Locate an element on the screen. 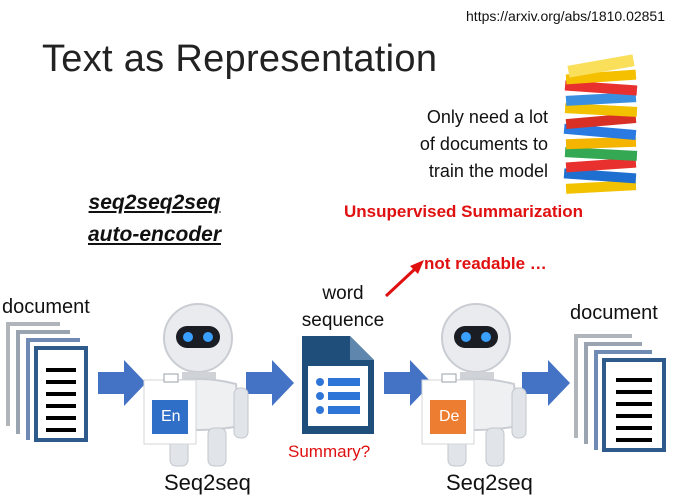 Image resolution: width=675 pixels, height=504 pixels. model-name: seq2seq2seq auto-encoder is located at coordinates (154, 219).